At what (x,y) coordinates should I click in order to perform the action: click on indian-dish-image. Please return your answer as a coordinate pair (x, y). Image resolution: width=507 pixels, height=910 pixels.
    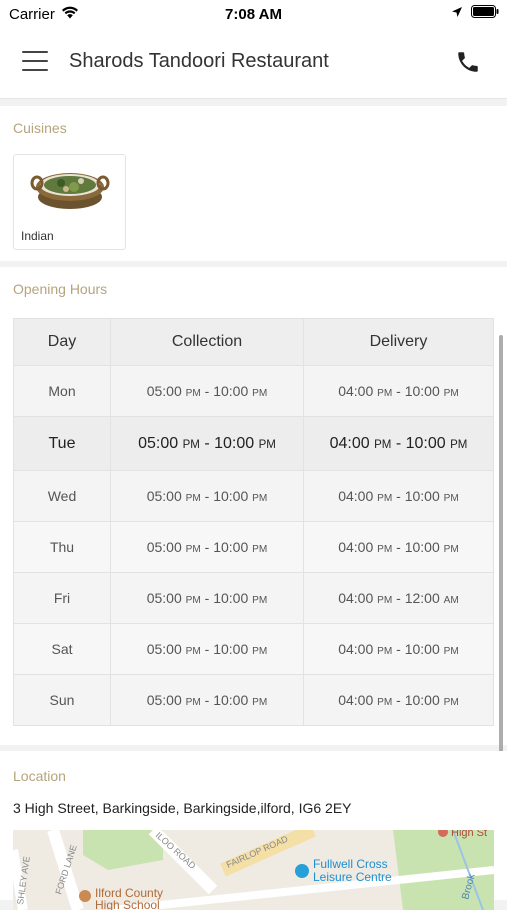
    Looking at the image, I should click on (70, 191).